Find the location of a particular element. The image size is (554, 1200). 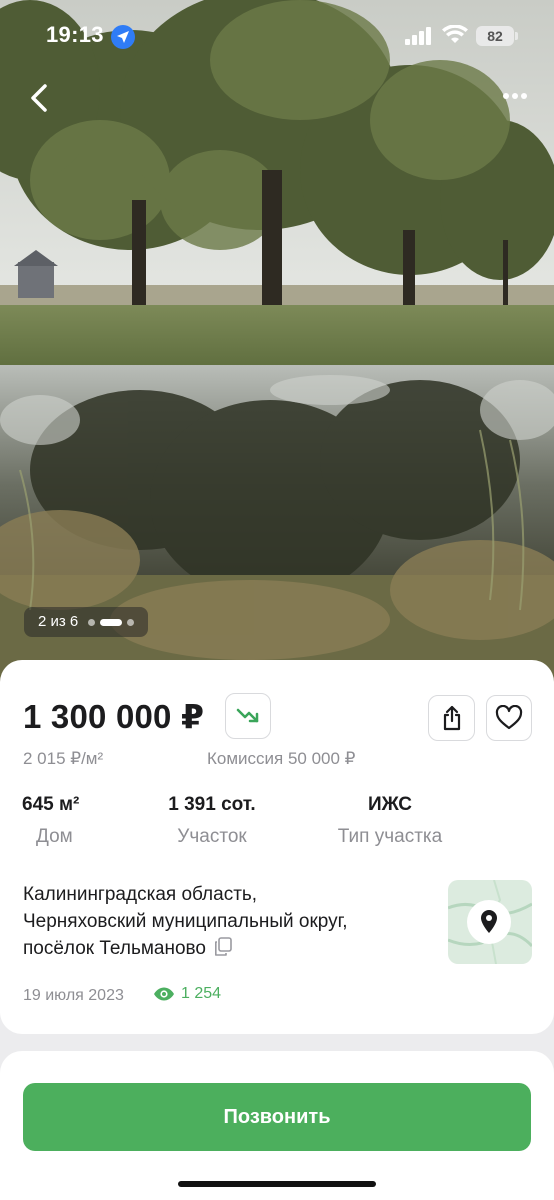

price-per-square-meter: 2 015 ₽/м² is located at coordinates (63, 758).